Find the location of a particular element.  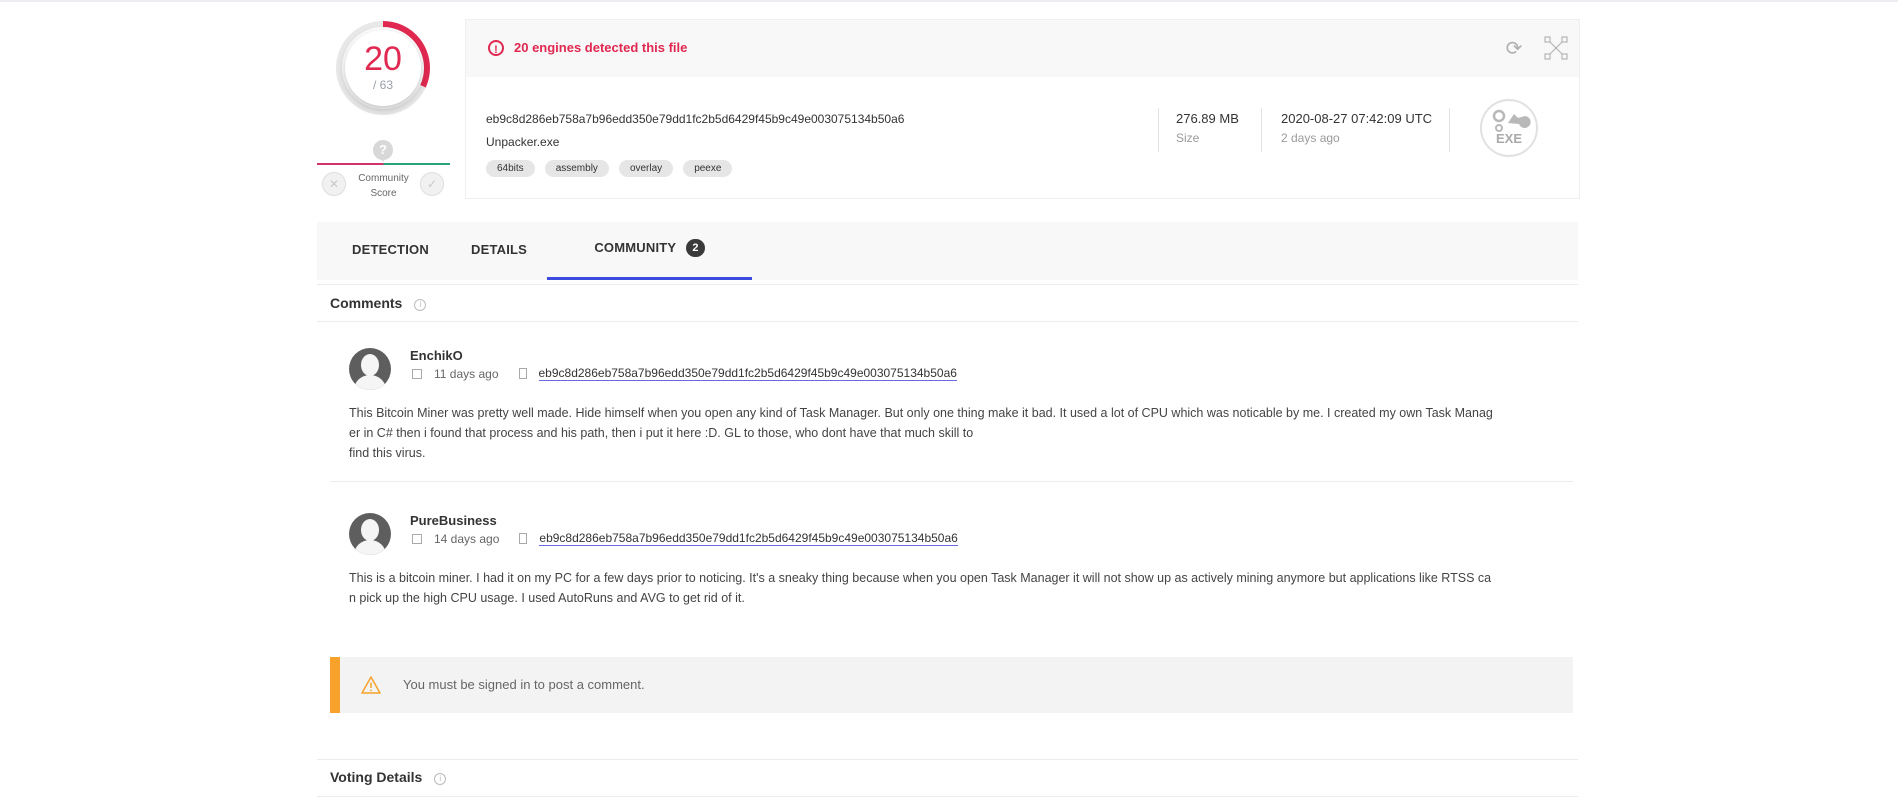

community-score-label: Community Score is located at coordinates (383, 186).